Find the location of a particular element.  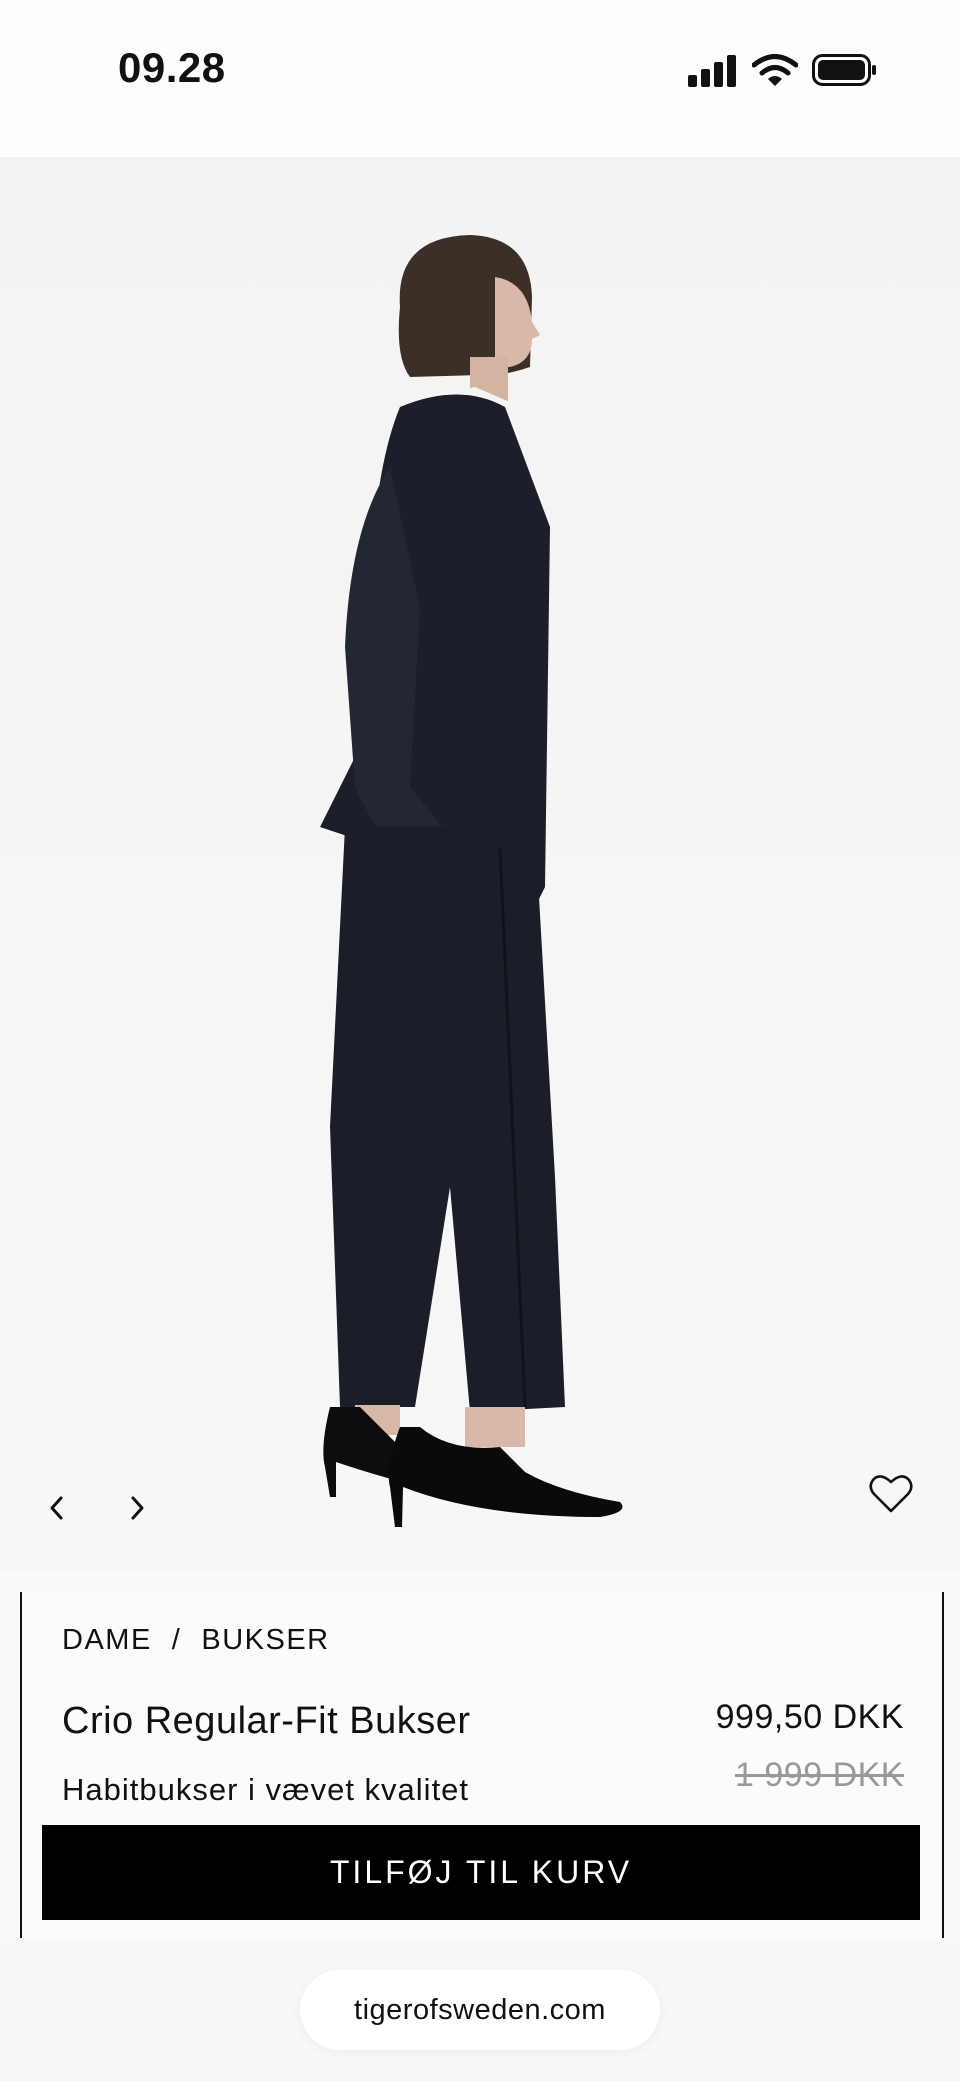

next-image-button is located at coordinates (137, 1508).